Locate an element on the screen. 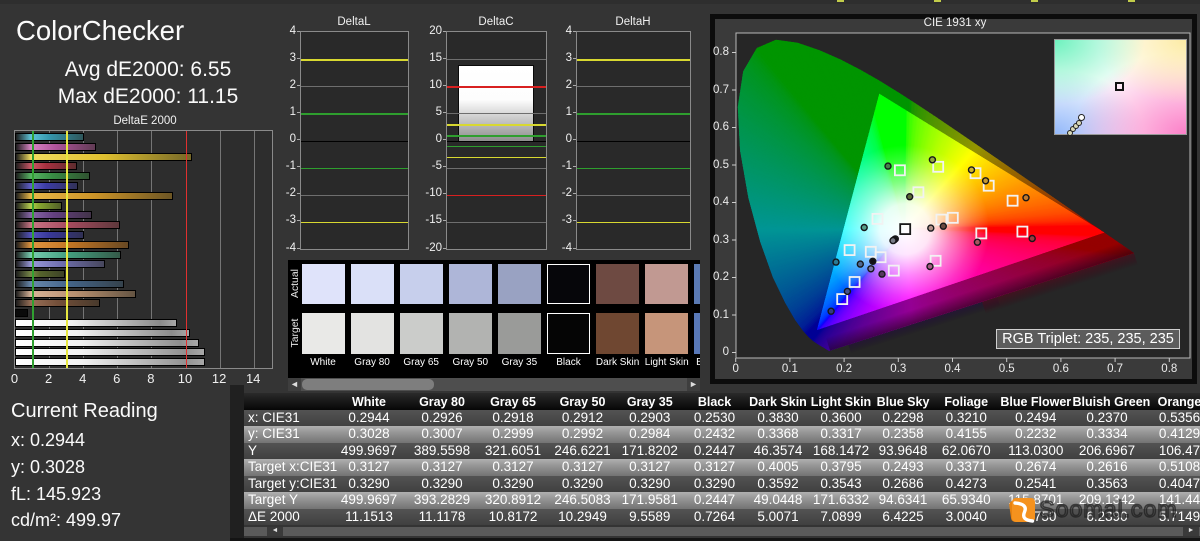  svg-text: Soomal.com is located at coordinates (1108, 509).